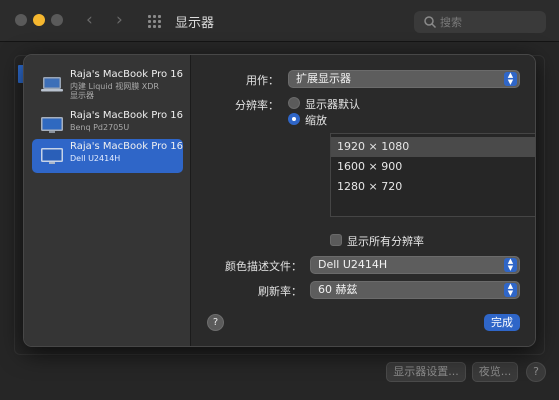 Image resolution: width=559 pixels, height=400 pixels. I want to click on show-all-resolutions-label: 显示所有分辨率, so click(385, 241).